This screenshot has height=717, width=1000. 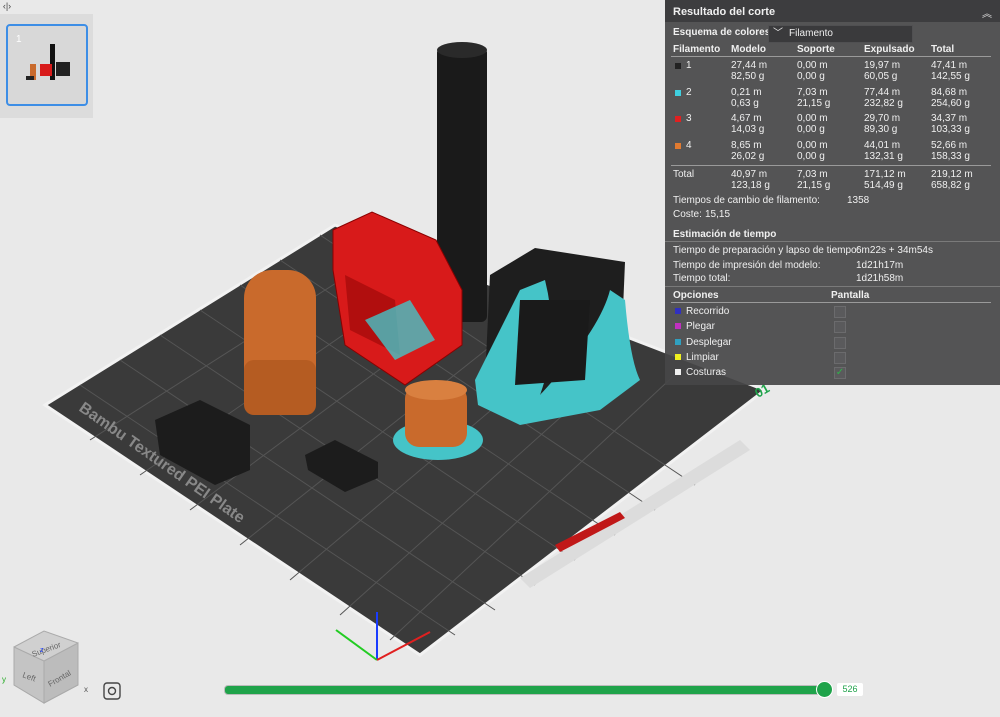 I want to click on total-label: Total, so click(x=684, y=174).